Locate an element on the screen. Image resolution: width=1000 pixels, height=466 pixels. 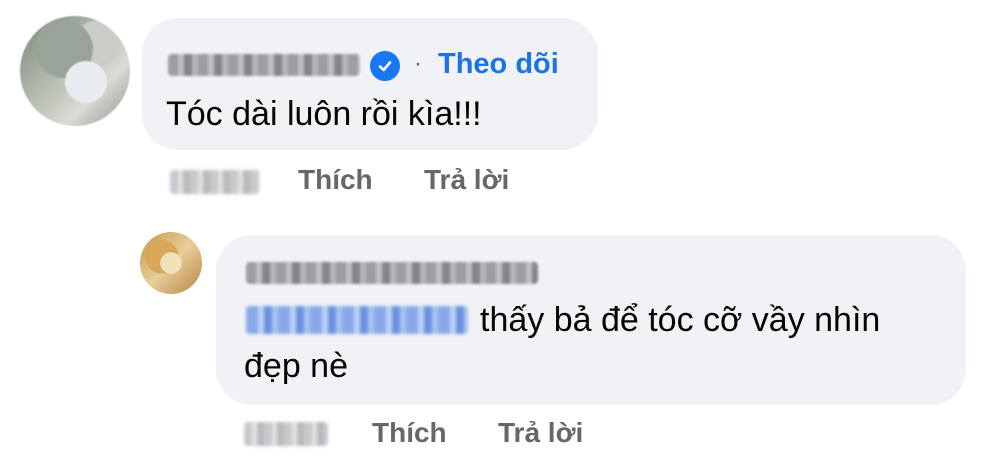
reply-text-line2: đẹp nè is located at coordinates (296, 366).